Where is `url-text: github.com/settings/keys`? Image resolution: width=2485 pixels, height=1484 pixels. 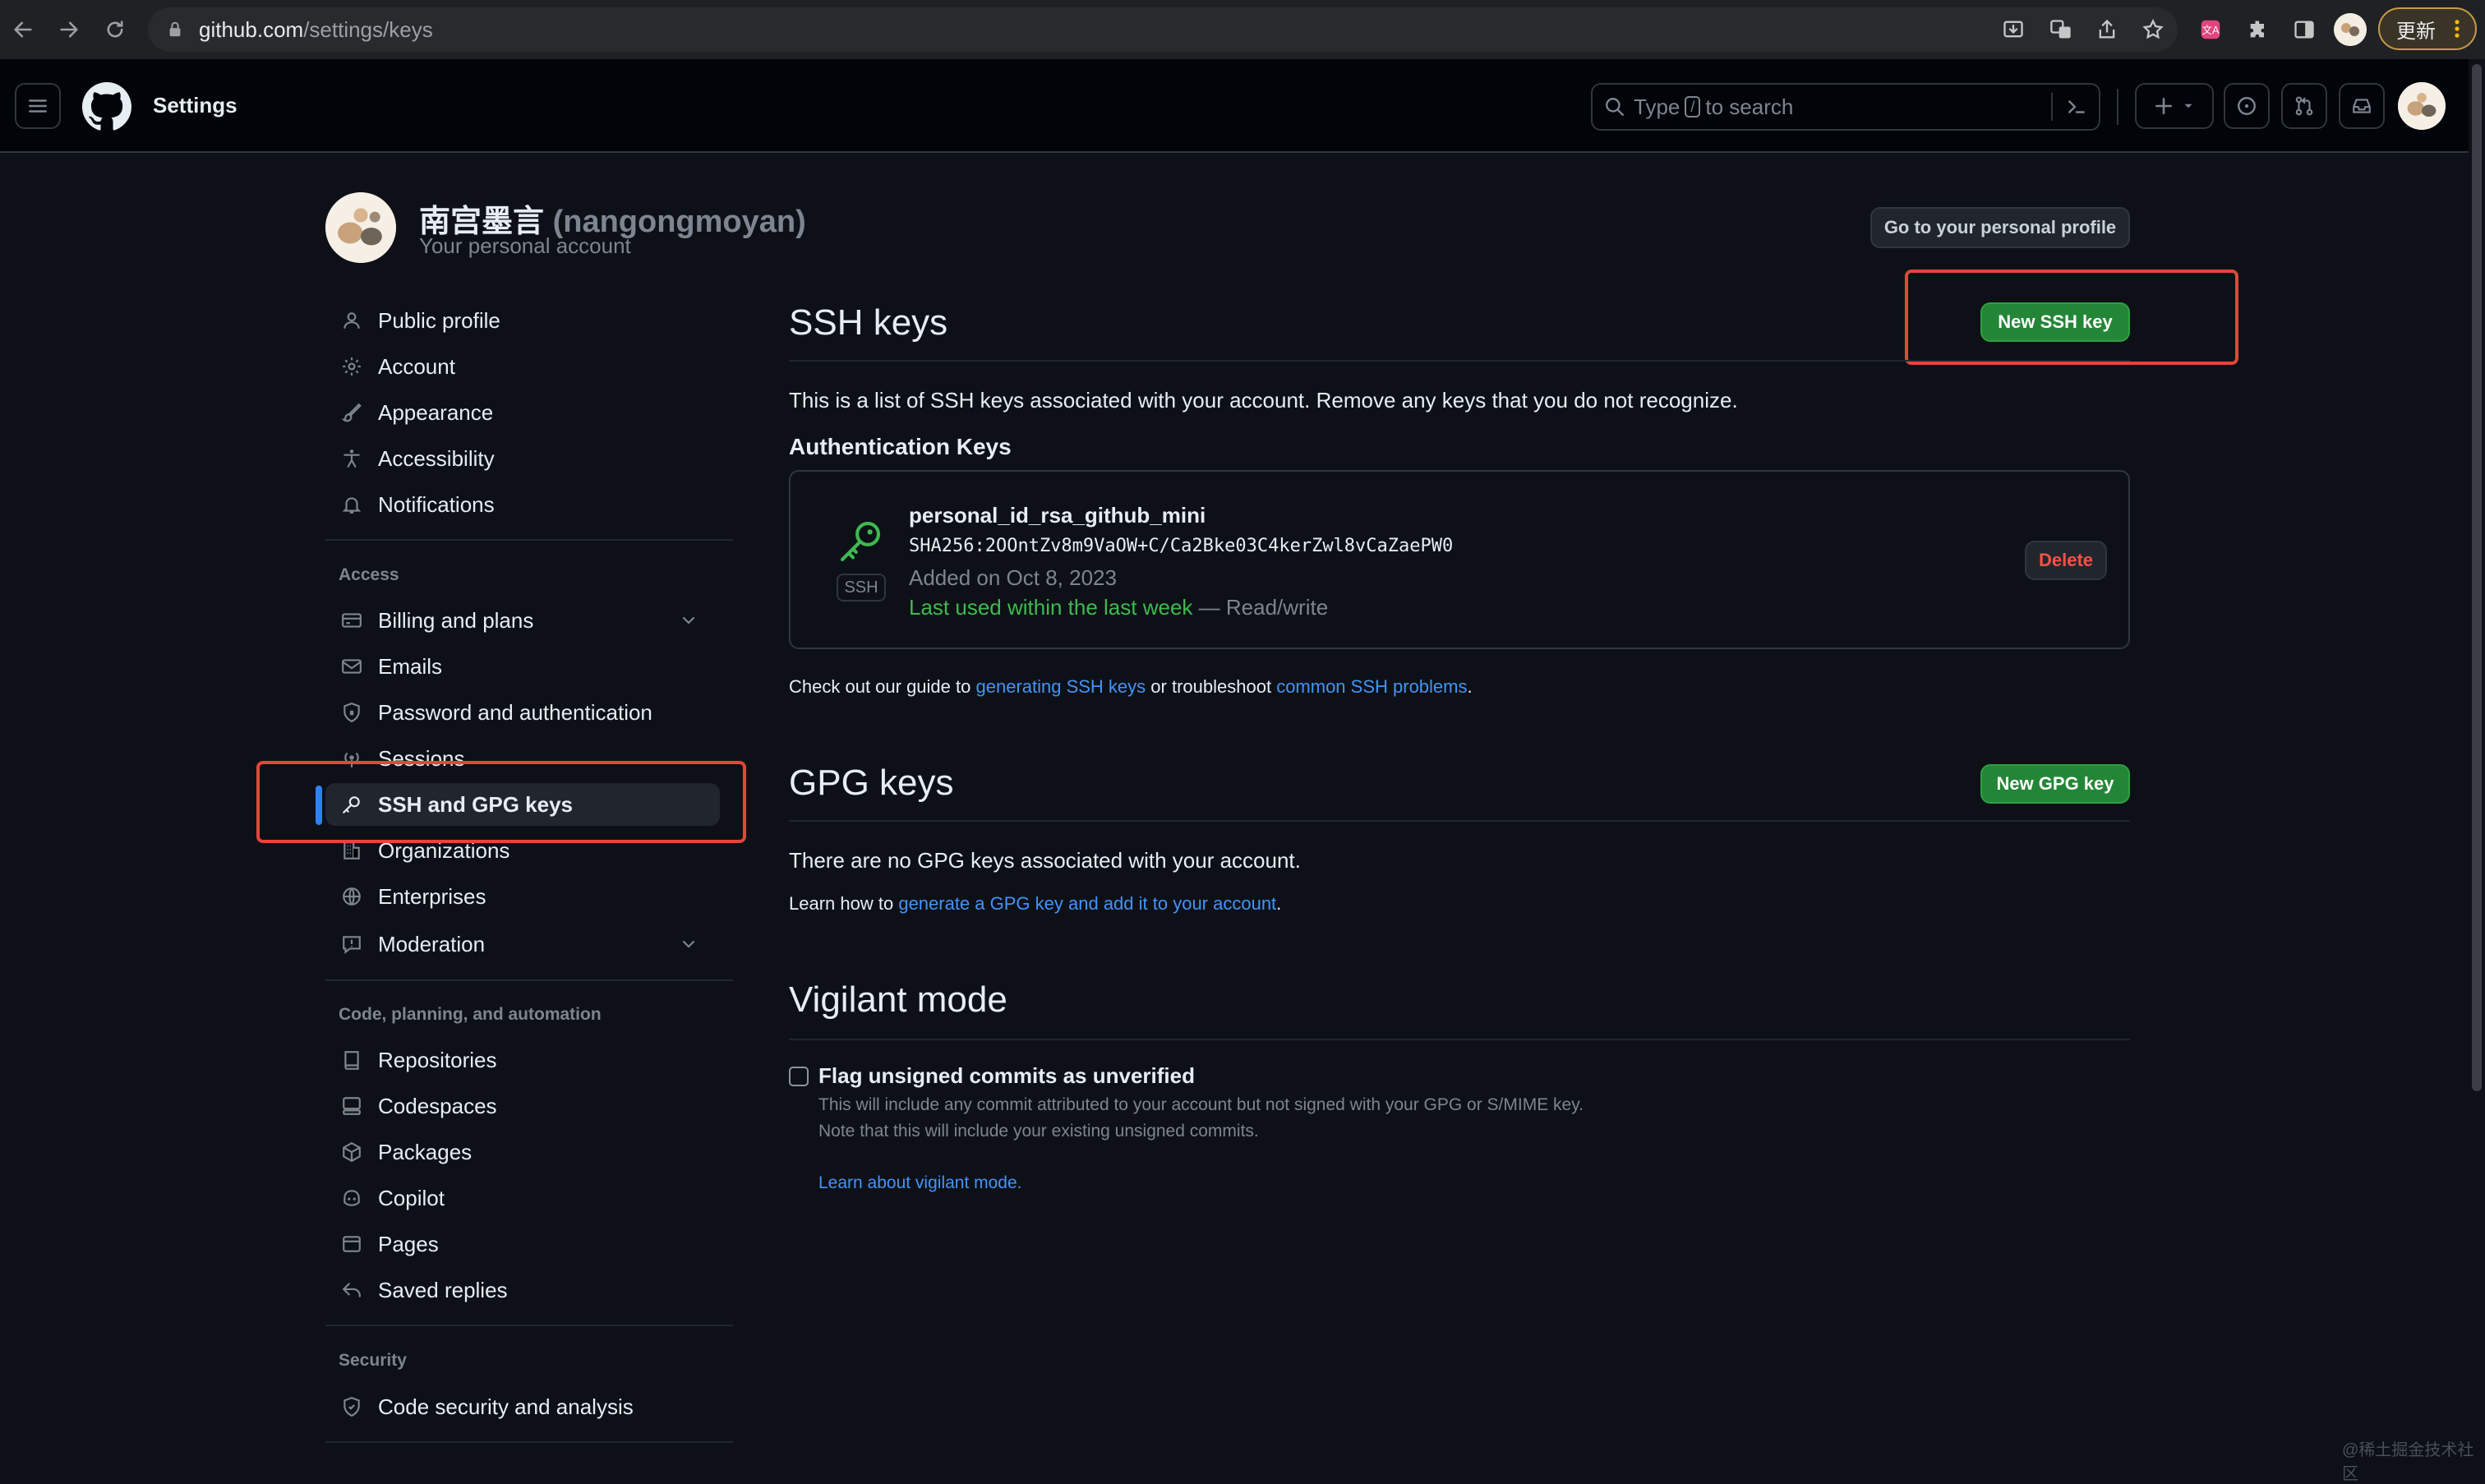
url-text: github.com/settings/keys is located at coordinates (316, 29).